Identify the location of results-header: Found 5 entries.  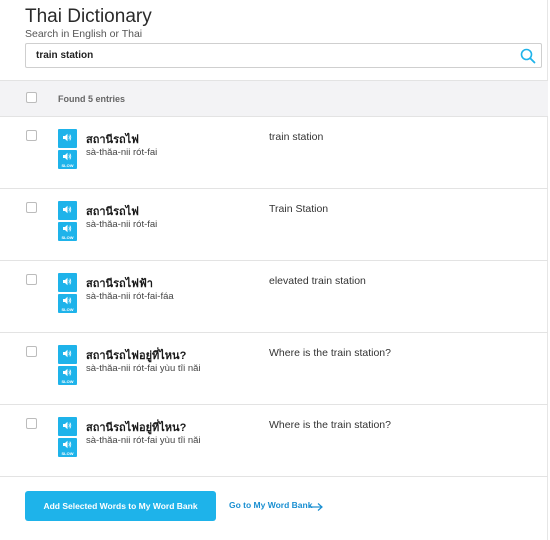
(274, 98).